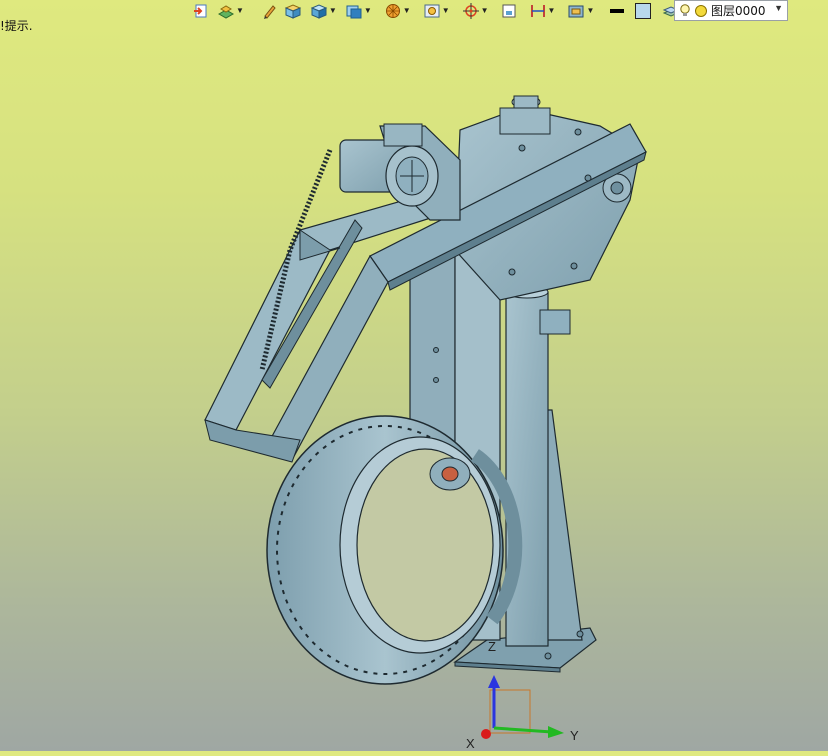  What do you see at coordinates (701, 10) in the screenshot?
I see `sun-icon` at bounding box center [701, 10].